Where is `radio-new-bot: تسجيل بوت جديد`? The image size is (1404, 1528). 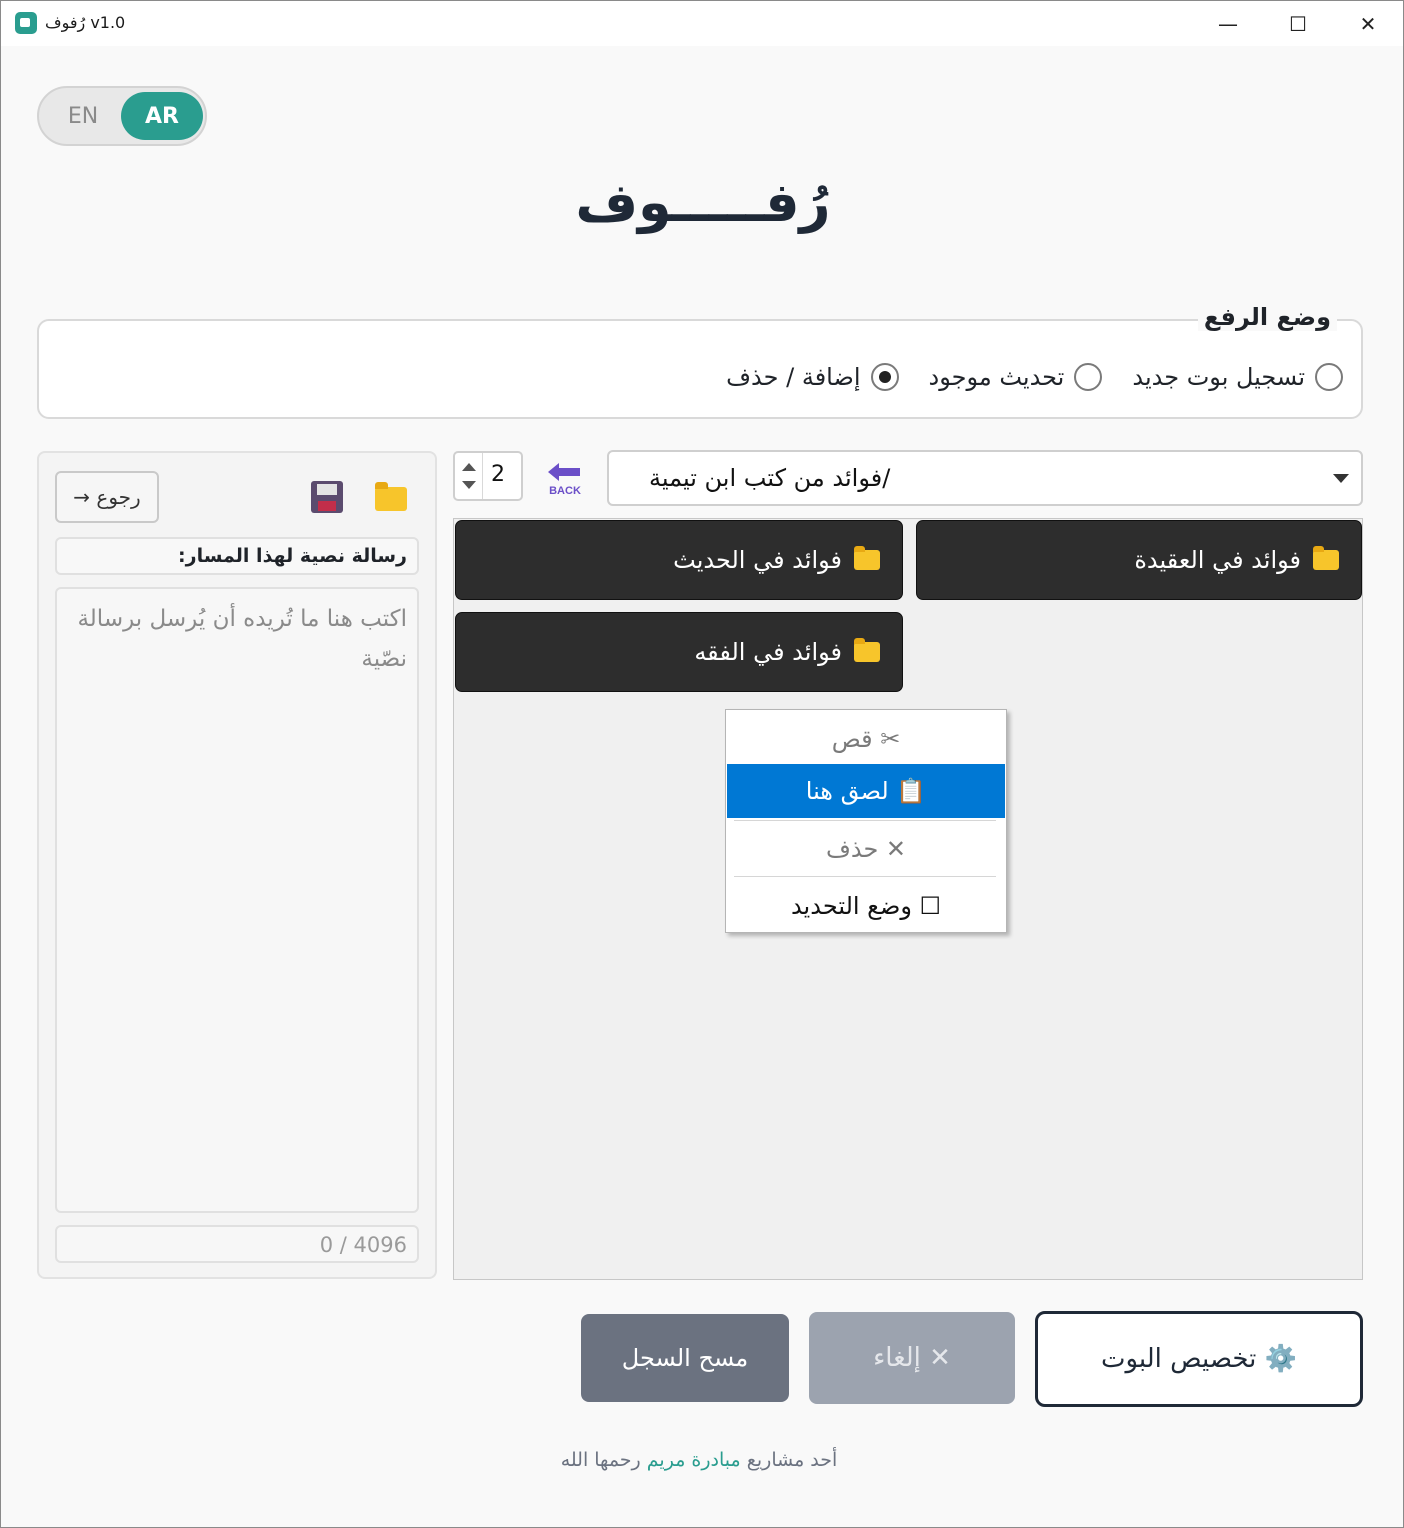 radio-new-bot: تسجيل بوت جديد is located at coordinates (1237, 377).